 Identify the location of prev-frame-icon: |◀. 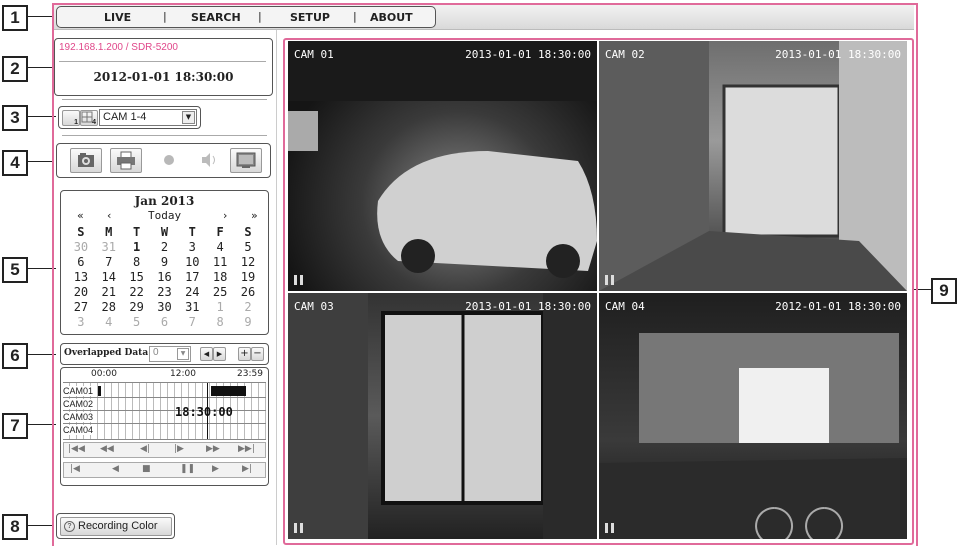
(75, 469).